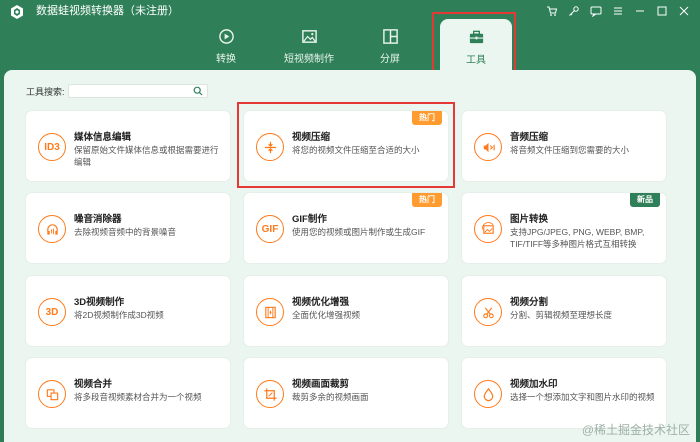 The height and width of the screenshot is (442, 700). What do you see at coordinates (52, 147) in the screenshot?
I see `id3-icon: ID3` at bounding box center [52, 147].